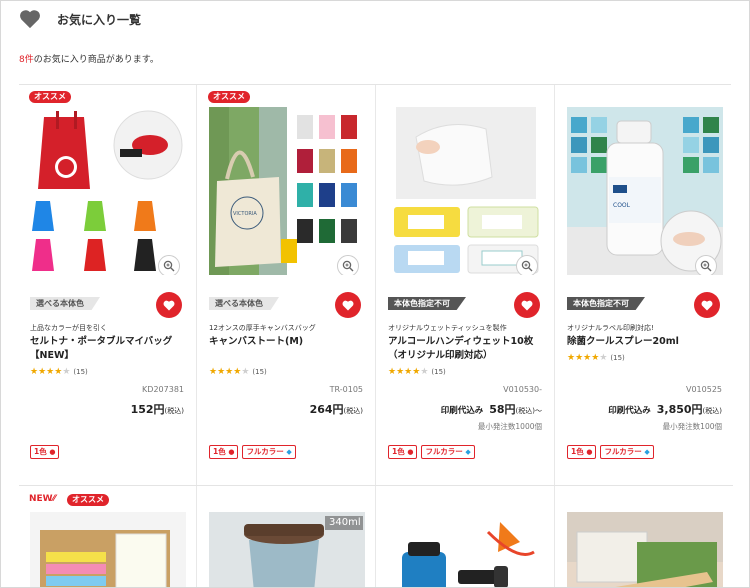 The width and height of the screenshot is (750, 588). I want to click on page-header: お気に入り一覧, so click(80, 19).